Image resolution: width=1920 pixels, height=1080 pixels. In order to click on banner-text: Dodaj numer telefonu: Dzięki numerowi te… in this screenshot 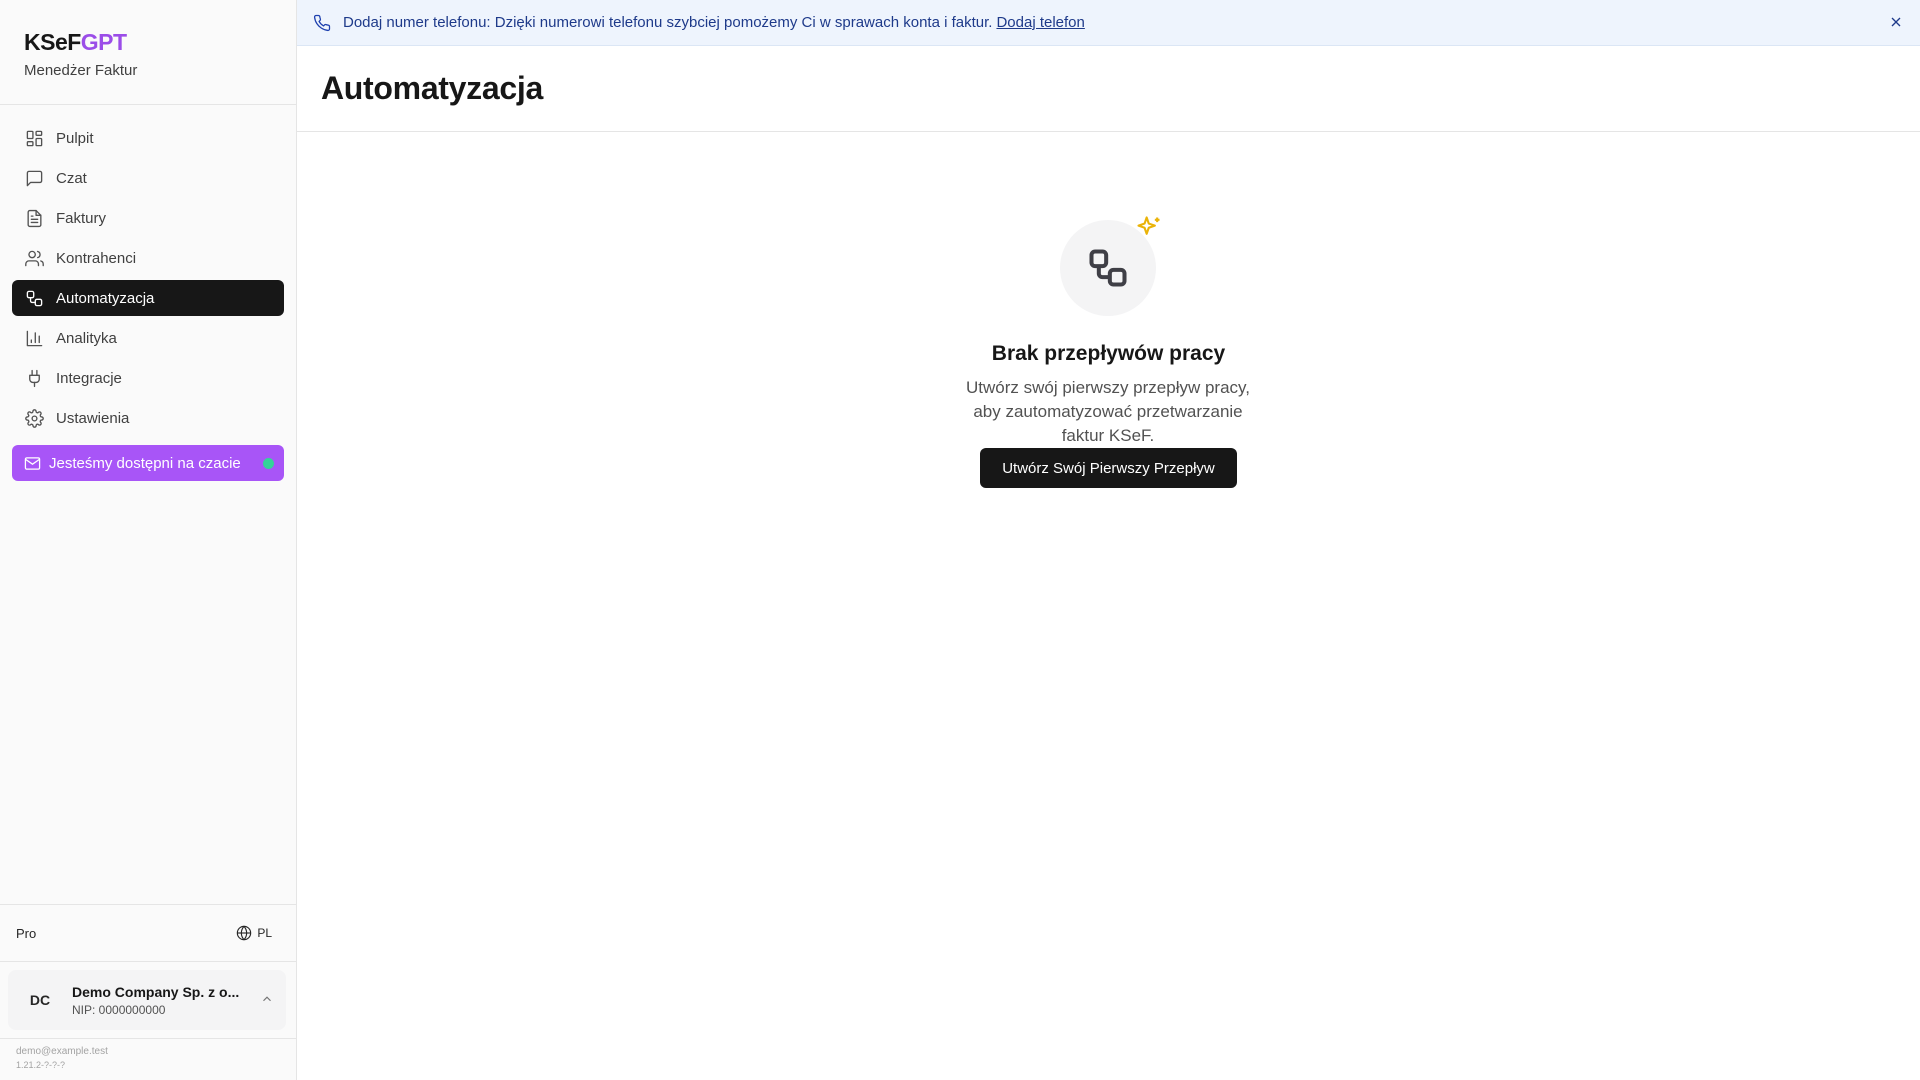, I will do `click(668, 22)`.